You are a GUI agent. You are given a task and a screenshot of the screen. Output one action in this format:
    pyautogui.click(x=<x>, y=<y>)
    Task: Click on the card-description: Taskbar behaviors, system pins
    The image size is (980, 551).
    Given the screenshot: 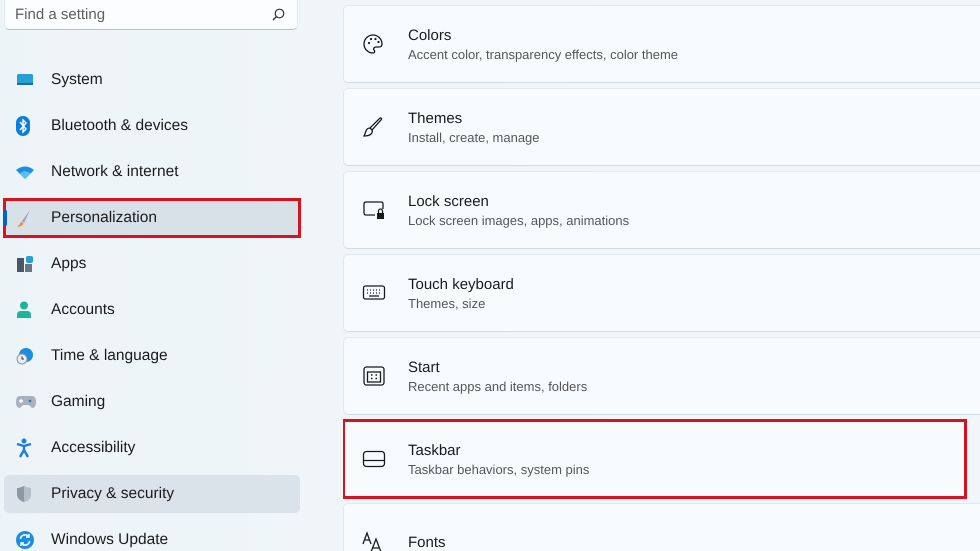 What is the action you would take?
    pyautogui.click(x=499, y=469)
    